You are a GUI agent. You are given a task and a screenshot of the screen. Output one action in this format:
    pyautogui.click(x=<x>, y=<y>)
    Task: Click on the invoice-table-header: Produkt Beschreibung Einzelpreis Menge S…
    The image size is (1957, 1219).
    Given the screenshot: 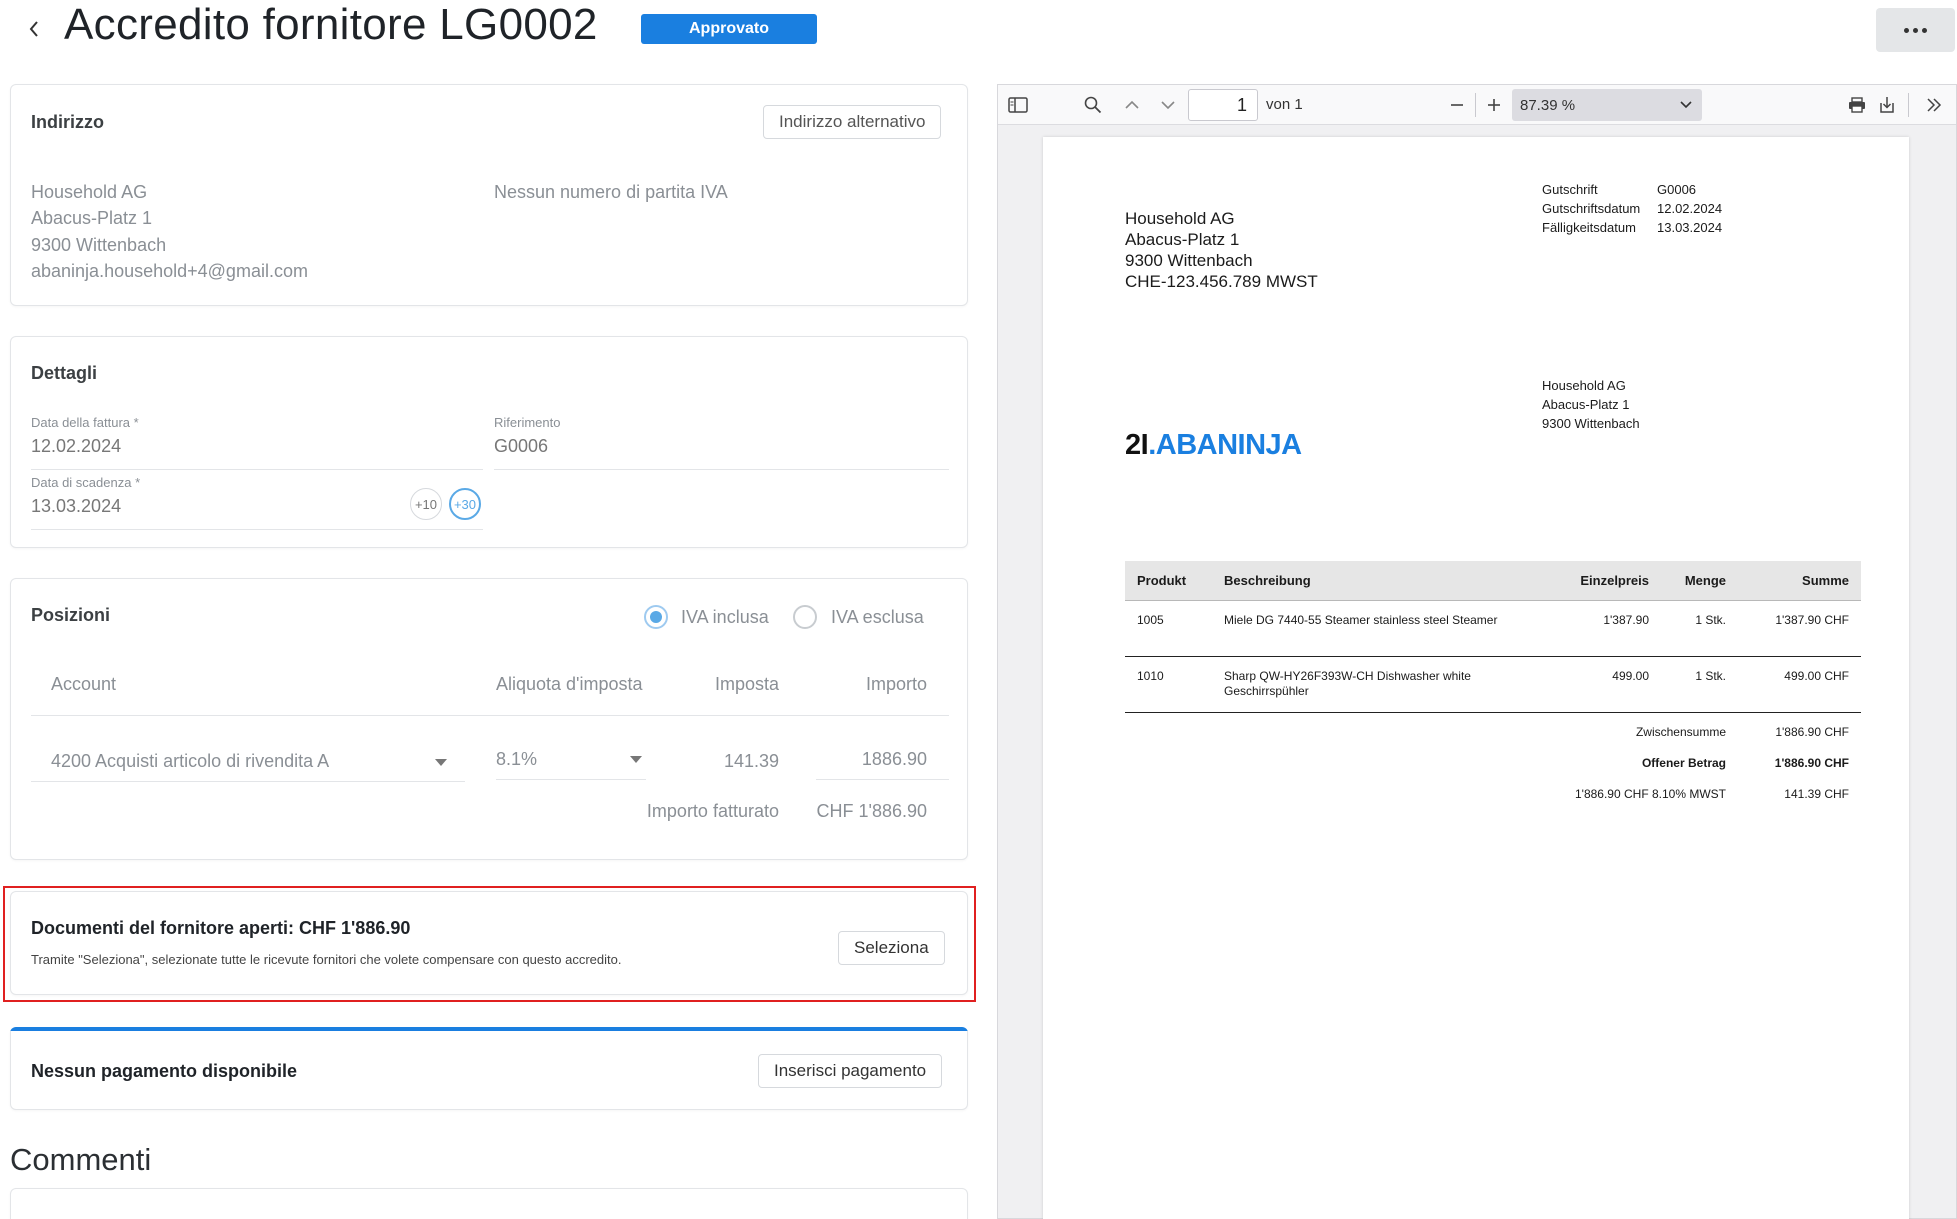 What is the action you would take?
    pyautogui.click(x=1493, y=581)
    